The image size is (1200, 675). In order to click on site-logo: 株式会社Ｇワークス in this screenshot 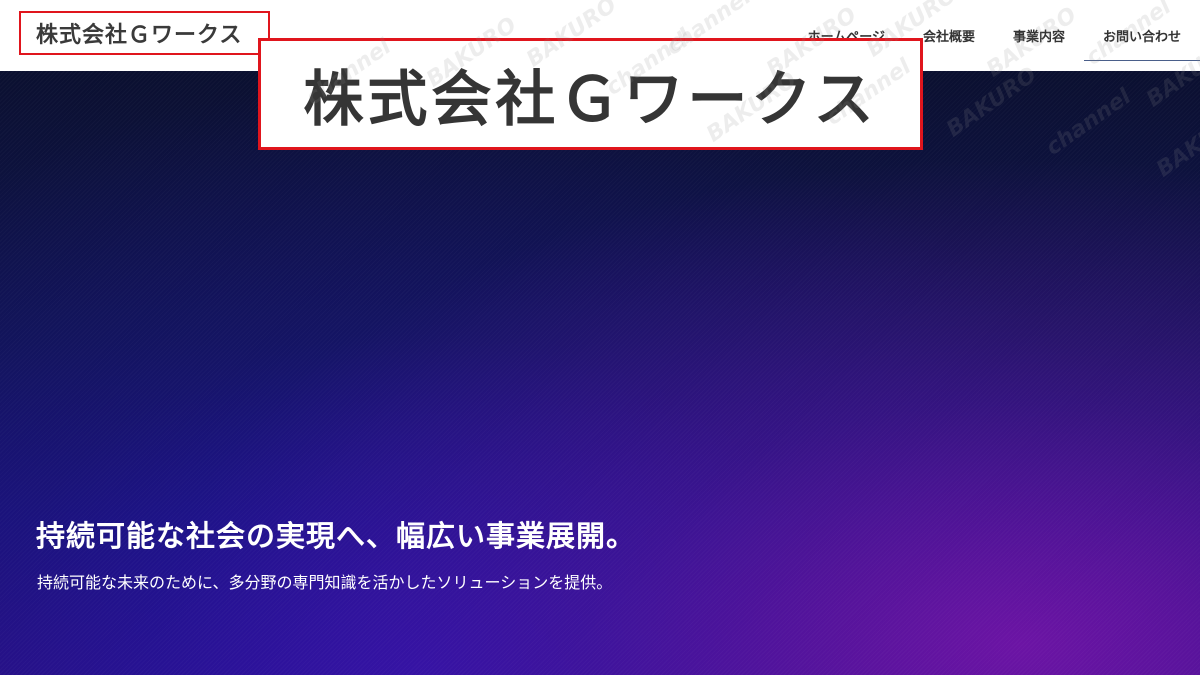, I will do `click(139, 33)`.